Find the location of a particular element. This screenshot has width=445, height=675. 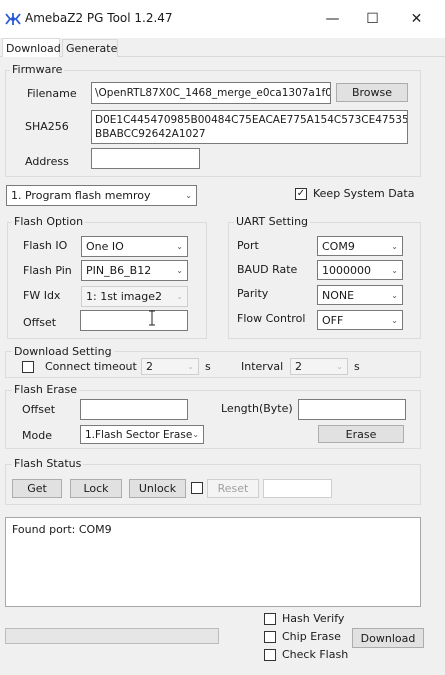

keep-system-data-label: Keep System Data is located at coordinates (364, 193).